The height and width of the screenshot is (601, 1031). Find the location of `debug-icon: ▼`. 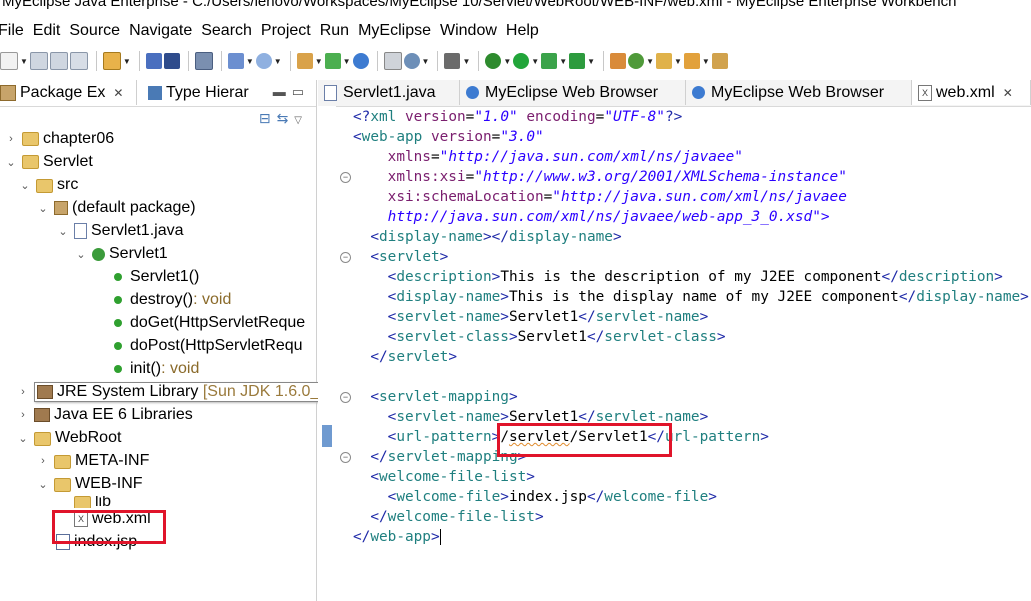

debug-icon: ▼ is located at coordinates (498, 61).